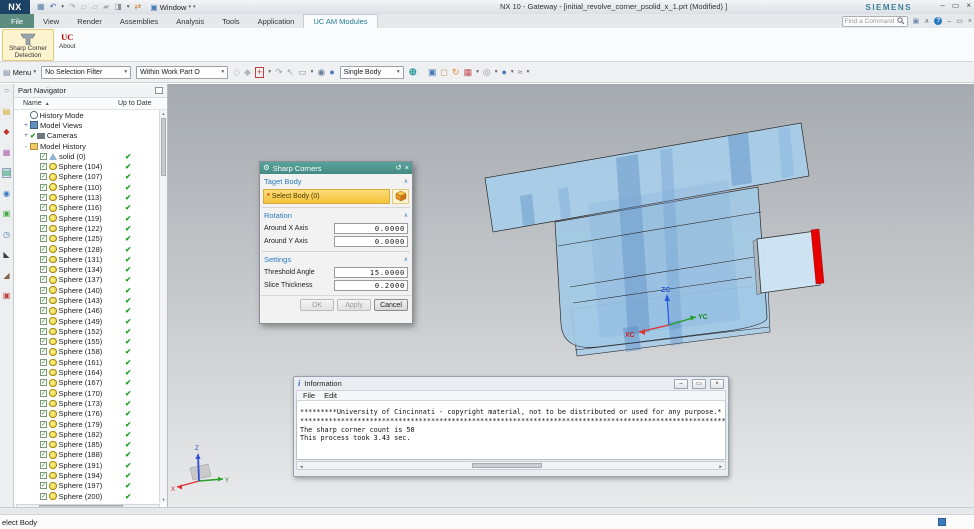 Image resolution: width=974 pixels, height=529 pixels. What do you see at coordinates (336, 259) in the screenshot?
I see `settings-section-header: Settings ∧` at bounding box center [336, 259].